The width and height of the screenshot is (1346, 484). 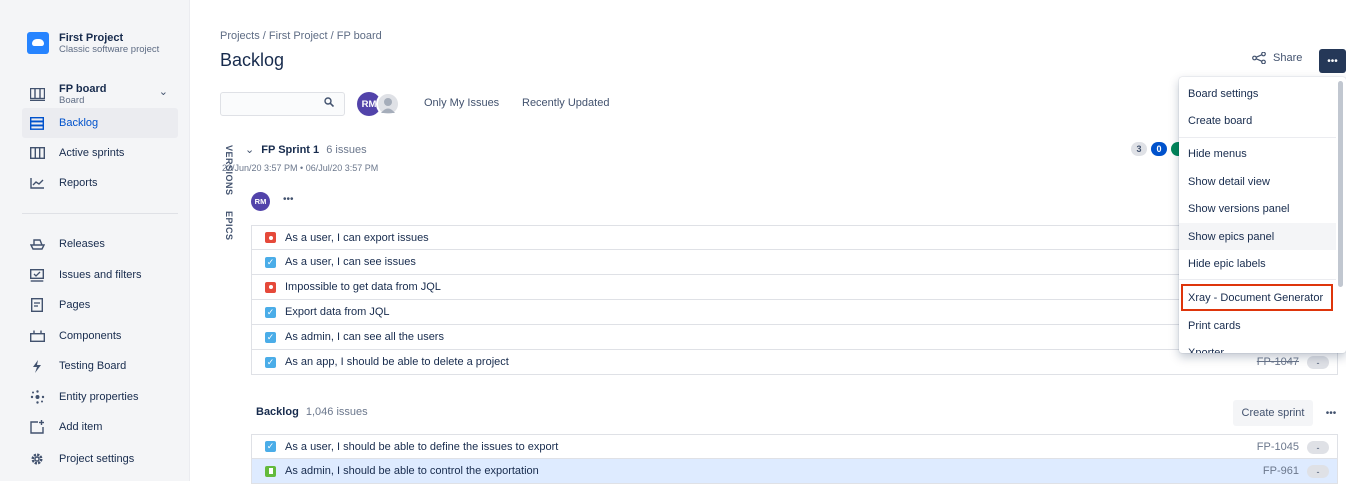 I want to click on issue-summary: As a user, I can export issues, so click(x=357, y=237).